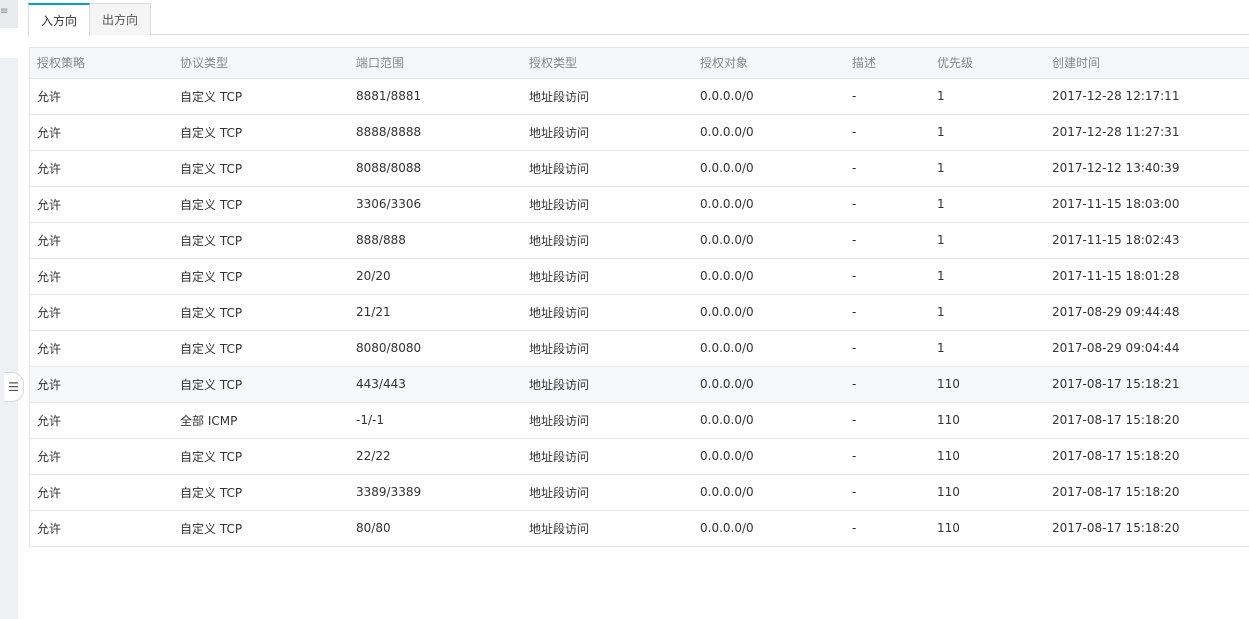  What do you see at coordinates (435, 168) in the screenshot?
I see `cell-port-range: 8088/8088` at bounding box center [435, 168].